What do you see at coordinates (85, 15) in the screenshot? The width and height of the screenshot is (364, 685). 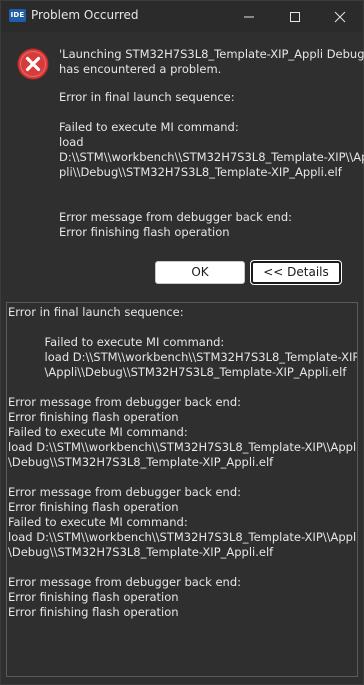 I see `window-title: Problem Occurred` at bounding box center [85, 15].